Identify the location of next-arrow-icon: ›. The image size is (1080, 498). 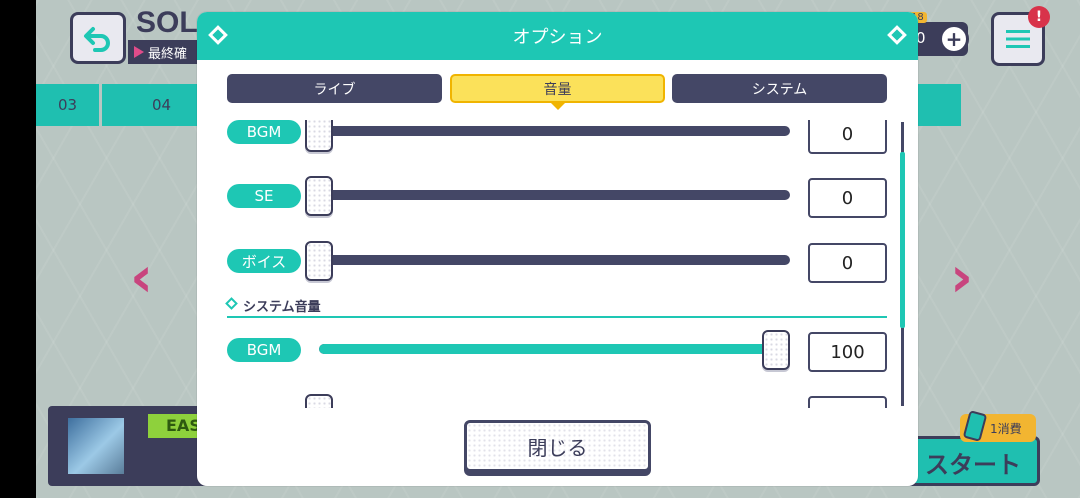
(961, 278).